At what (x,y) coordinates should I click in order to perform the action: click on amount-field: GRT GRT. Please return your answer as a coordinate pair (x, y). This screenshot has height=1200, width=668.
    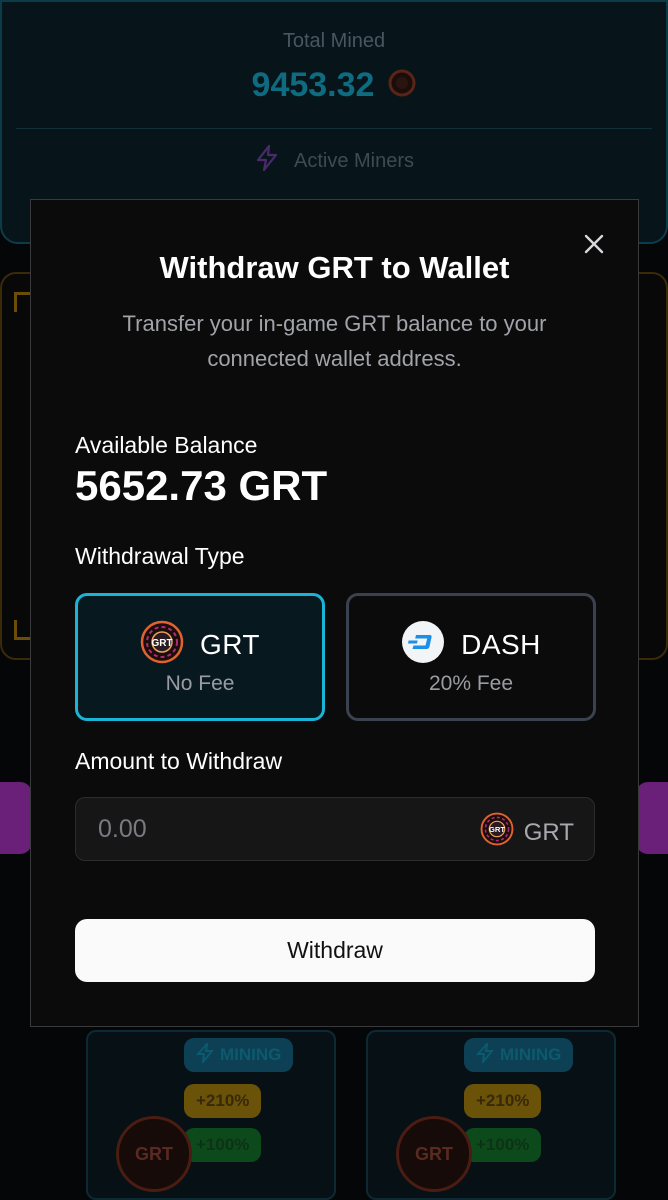
    Looking at the image, I should click on (335, 829).